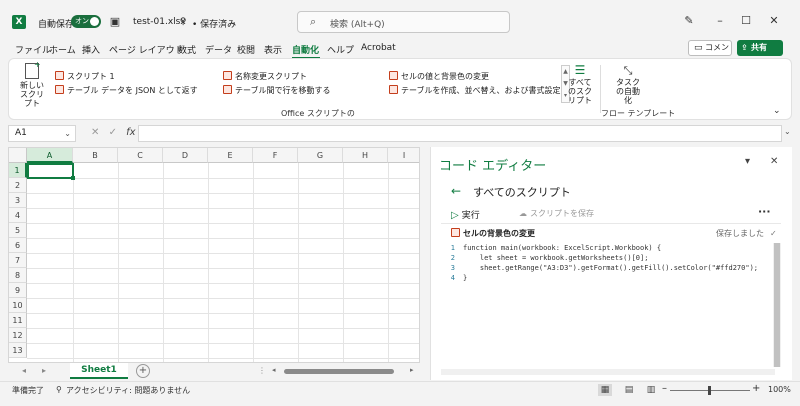 Image resolution: width=800 pixels, height=406 pixels. I want to click on search-box: ⌕ 検索 (Alt+Q), so click(403, 22).